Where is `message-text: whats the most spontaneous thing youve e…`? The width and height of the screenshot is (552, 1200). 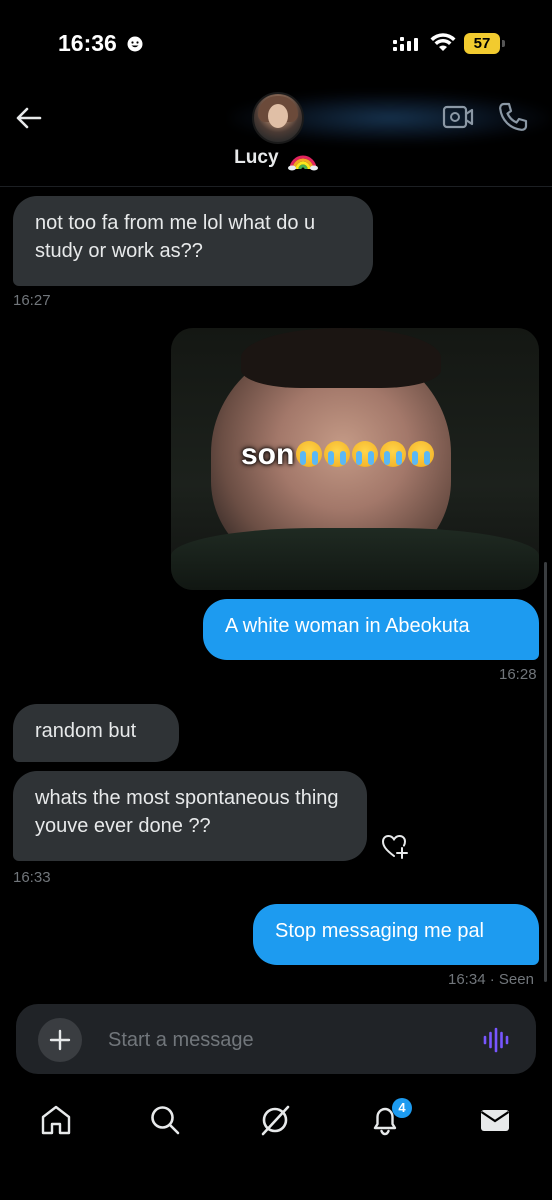 message-text: whats the most spontaneous thing youve e… is located at coordinates (187, 812).